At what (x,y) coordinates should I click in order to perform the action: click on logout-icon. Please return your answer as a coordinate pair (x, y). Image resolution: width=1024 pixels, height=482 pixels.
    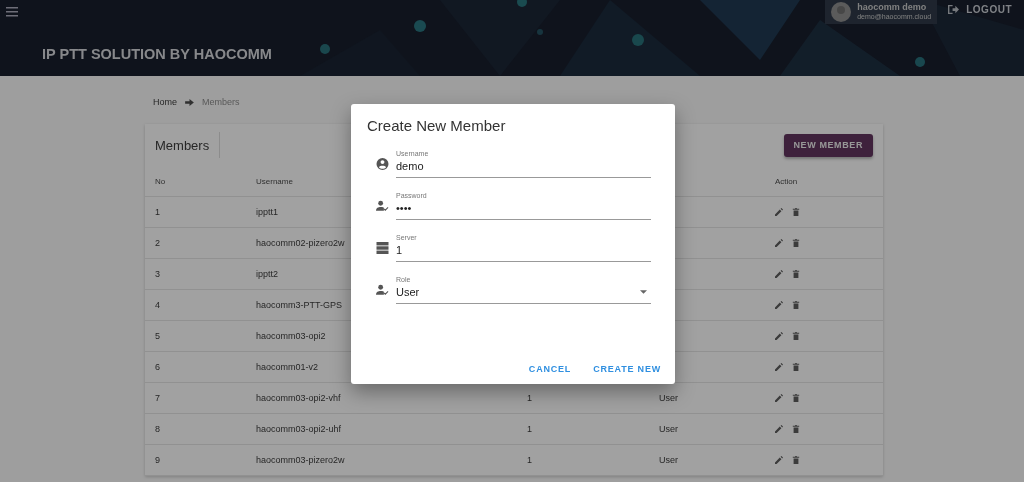
    Looking at the image, I should click on (954, 9).